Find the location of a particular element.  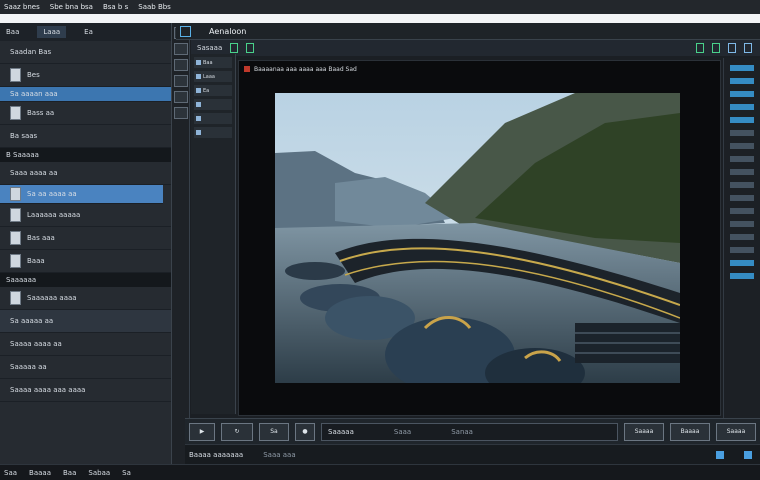

menu-item-3: Bsa b s is located at coordinates (115, 7).